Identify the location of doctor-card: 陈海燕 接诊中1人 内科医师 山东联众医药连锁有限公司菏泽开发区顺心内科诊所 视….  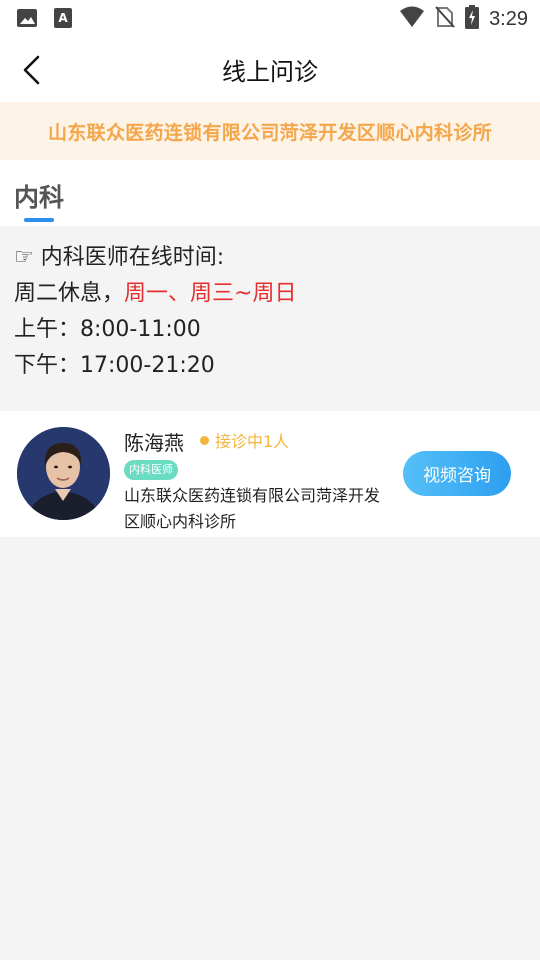
(270, 474).